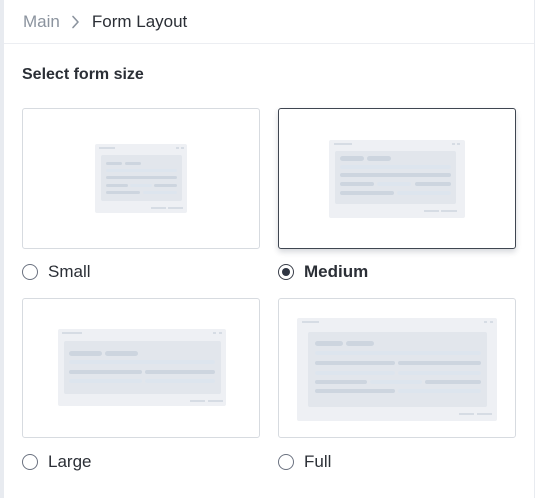 This screenshot has width=535, height=498. Describe the element at coordinates (336, 271) in the screenshot. I see `size-label-medium: Medium` at that location.